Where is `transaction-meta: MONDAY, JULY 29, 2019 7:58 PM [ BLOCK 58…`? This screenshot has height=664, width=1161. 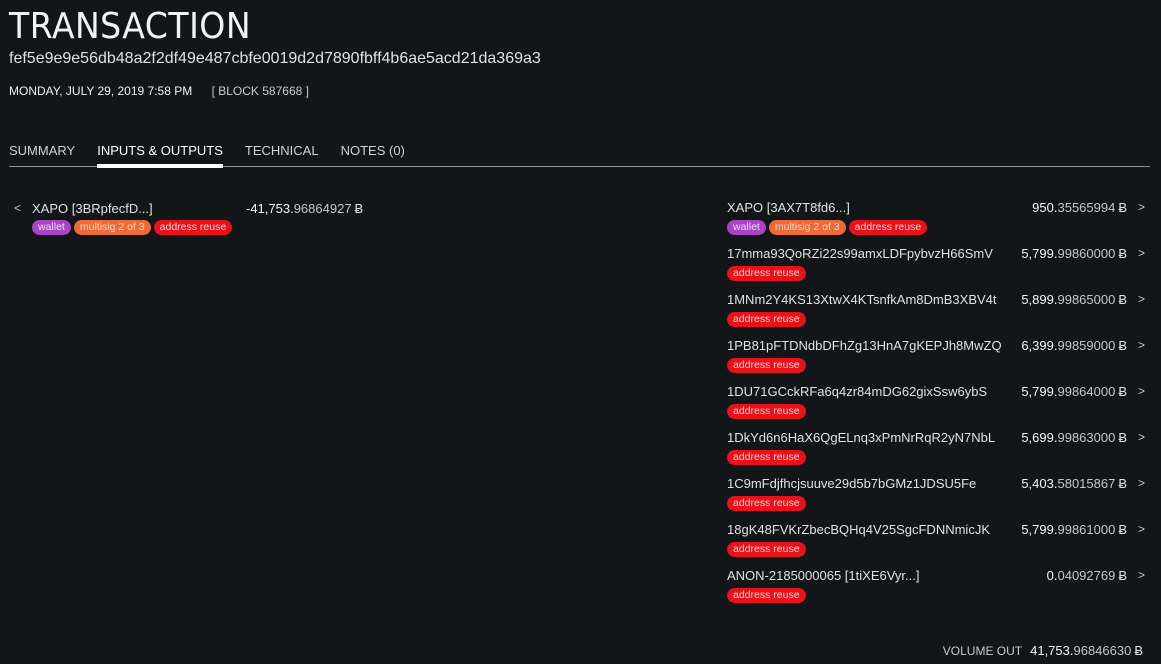 transaction-meta: MONDAY, JULY 29, 2019 7:58 PM [ BLOCK 58… is located at coordinates (159, 91).